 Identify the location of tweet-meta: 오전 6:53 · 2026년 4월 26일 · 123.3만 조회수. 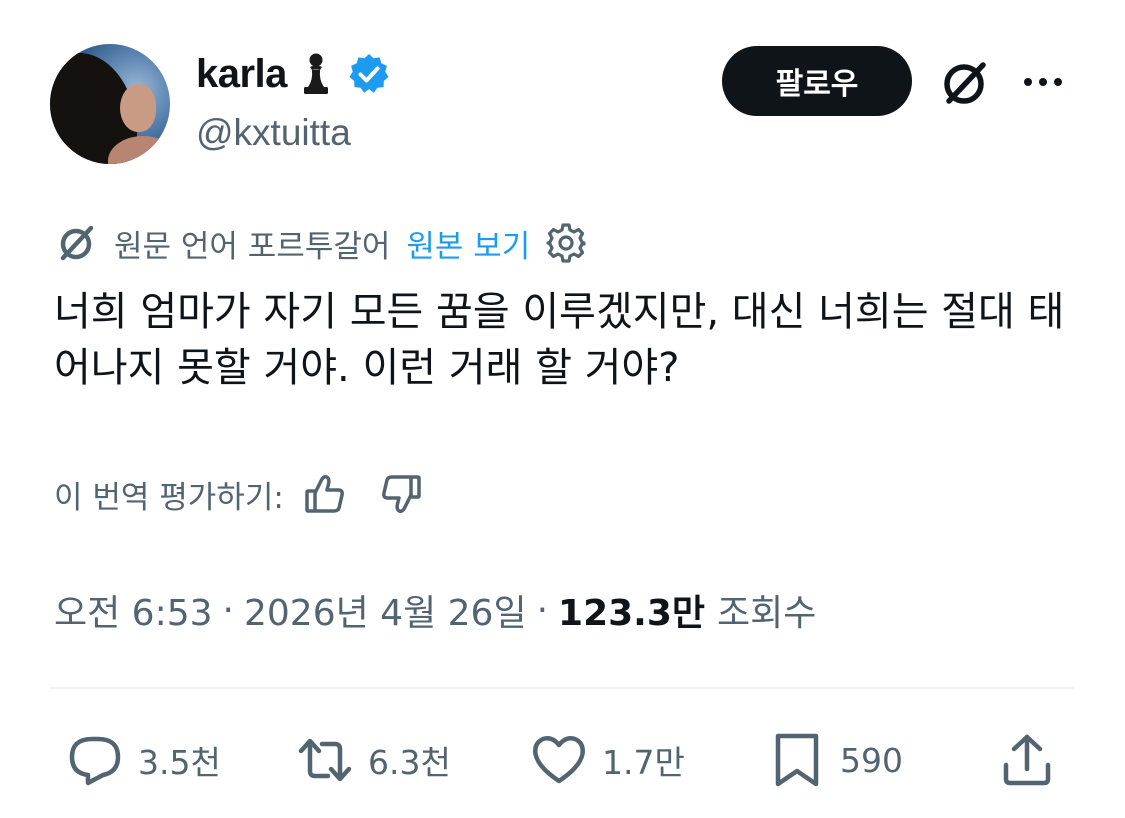
(435, 610).